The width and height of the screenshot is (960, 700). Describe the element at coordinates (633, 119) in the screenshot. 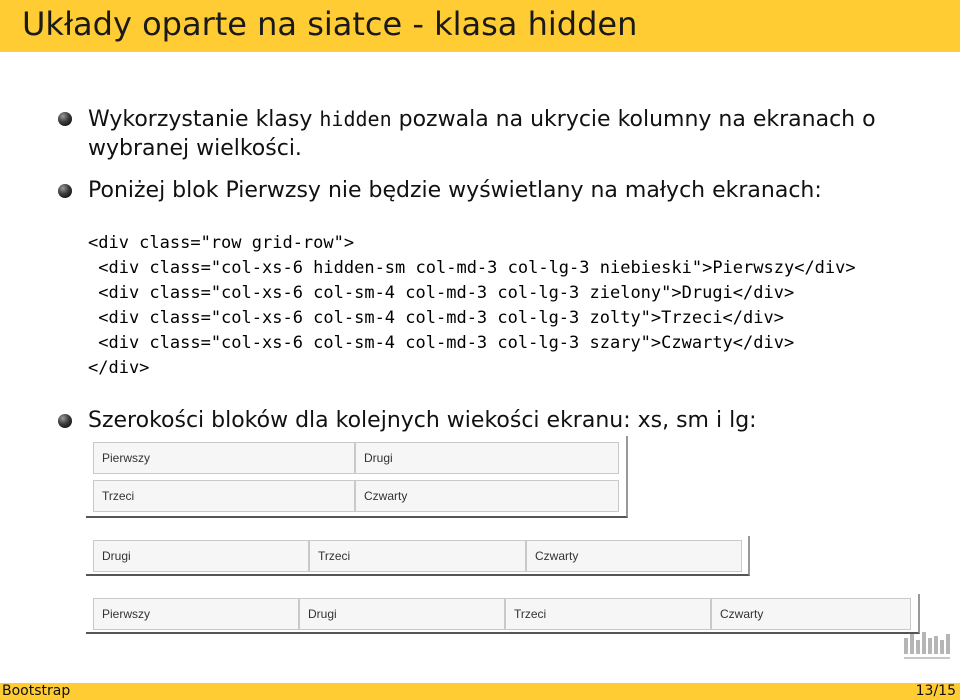

I see `bullet-1-text-post: pozwala na ukrycie kolumny na ekranach o` at that location.